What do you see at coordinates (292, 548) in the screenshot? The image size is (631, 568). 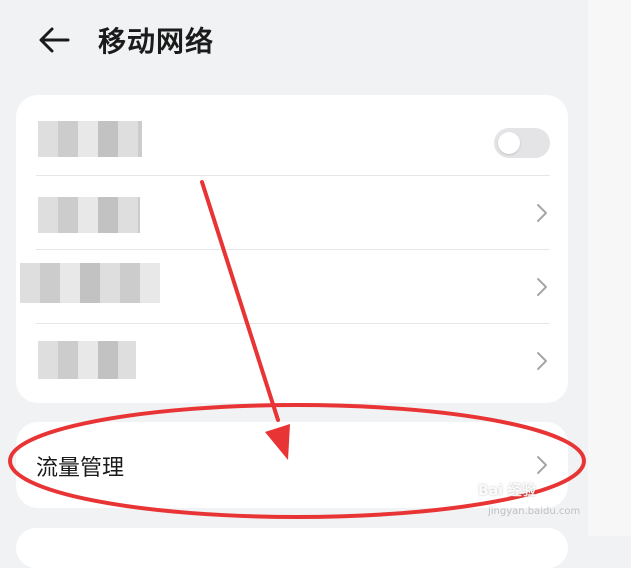 I see `next-card-partial` at bounding box center [292, 548].